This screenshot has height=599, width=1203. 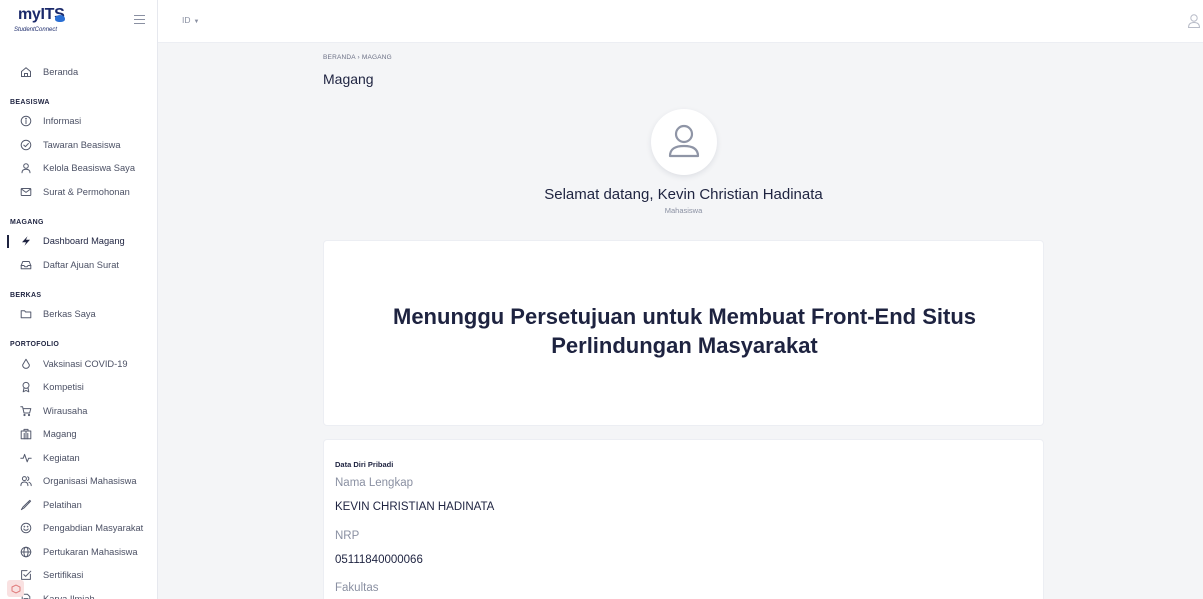 I want to click on users-icon, so click(x=26, y=481).